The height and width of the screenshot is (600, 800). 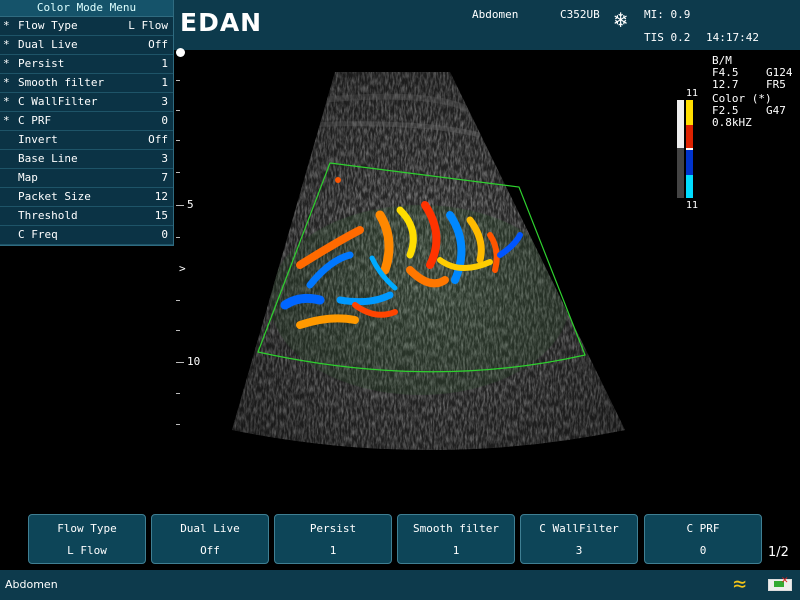 What do you see at coordinates (210, 528) in the screenshot?
I see `softkey-label: Dual Live` at bounding box center [210, 528].